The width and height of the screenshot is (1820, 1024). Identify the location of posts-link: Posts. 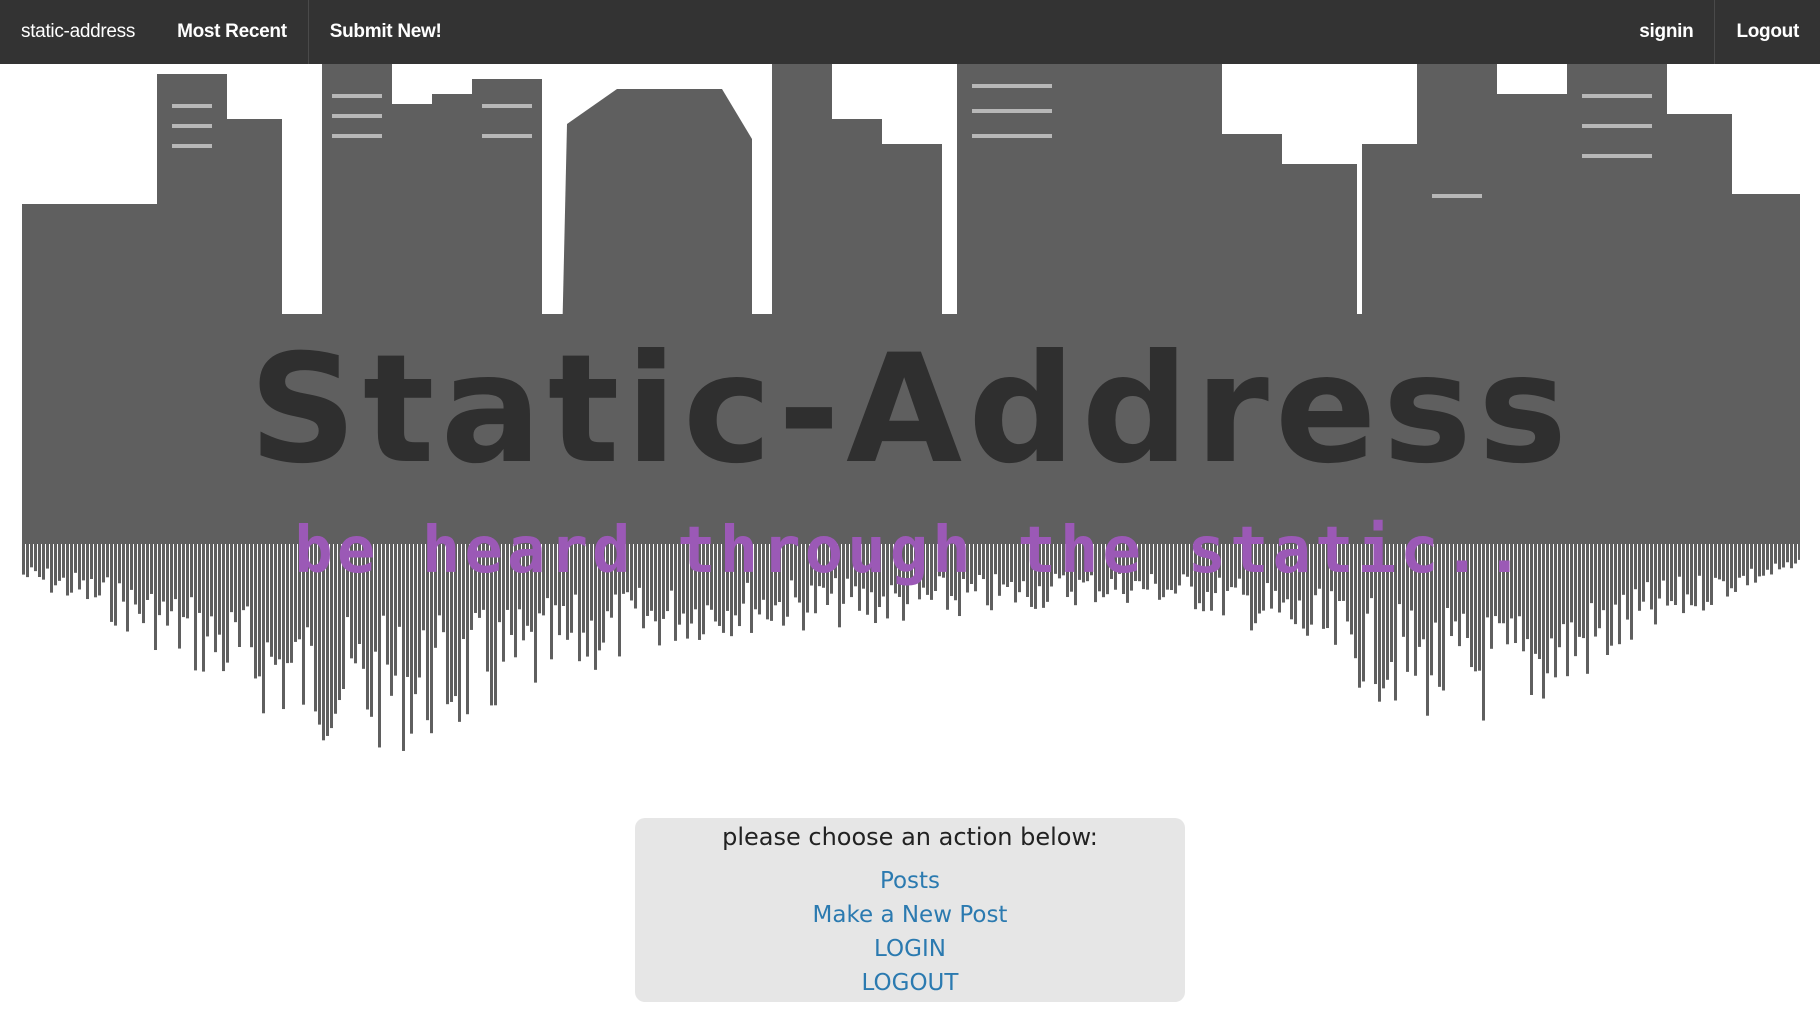
(910, 881).